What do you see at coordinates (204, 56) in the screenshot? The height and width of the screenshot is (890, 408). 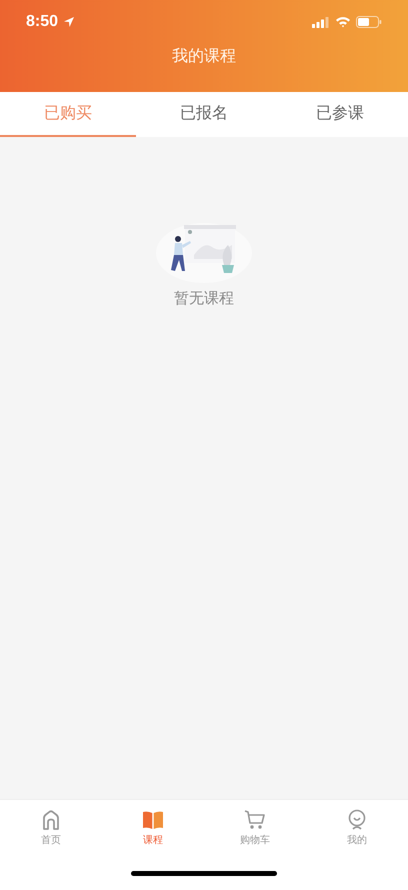 I see `page-title: 我的课程` at bounding box center [204, 56].